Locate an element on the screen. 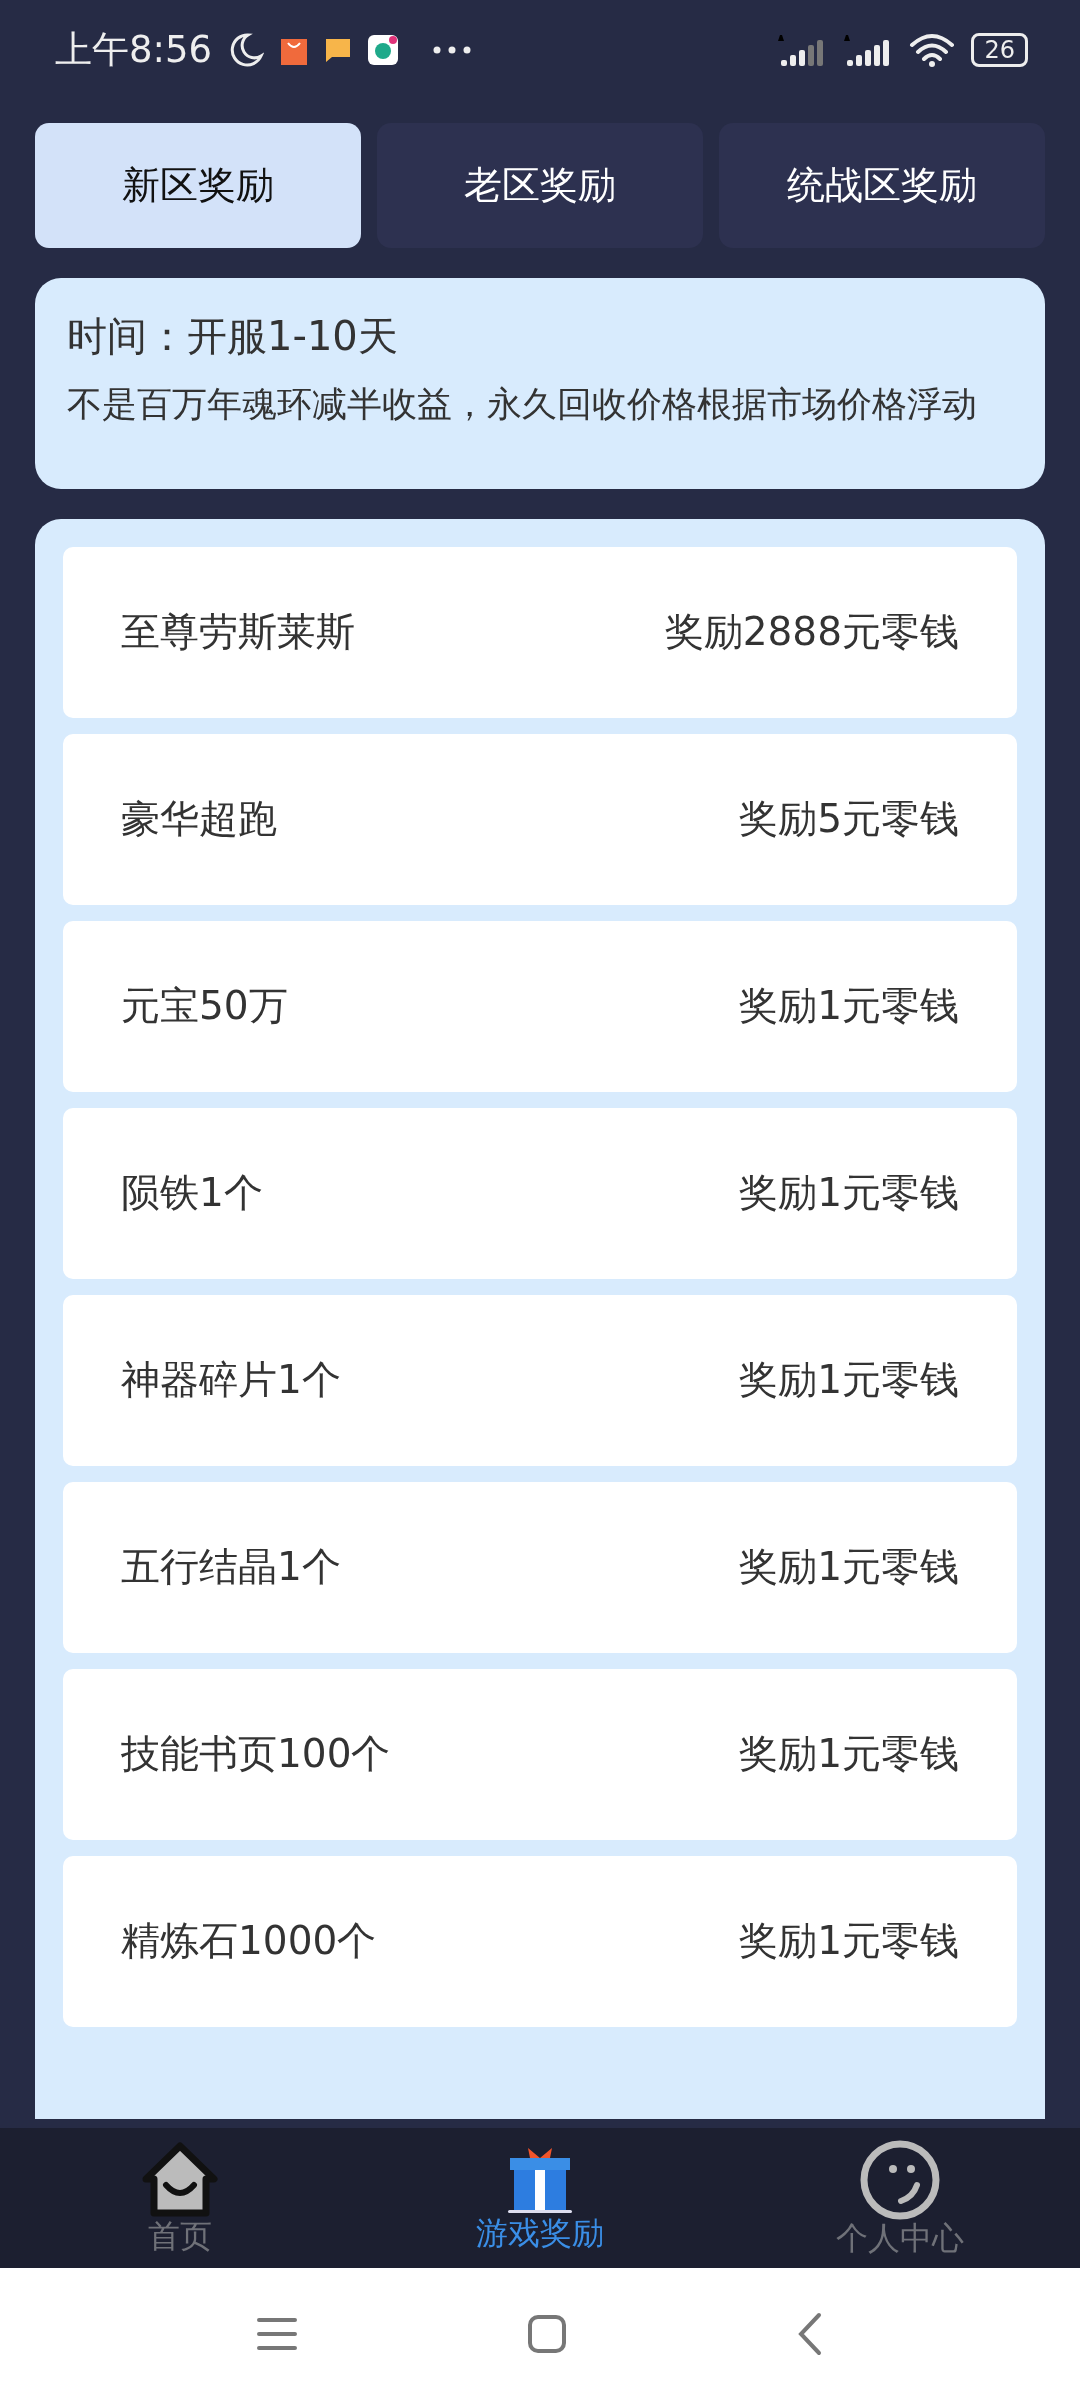  item-name: 元宝50万 is located at coordinates (204, 1006).